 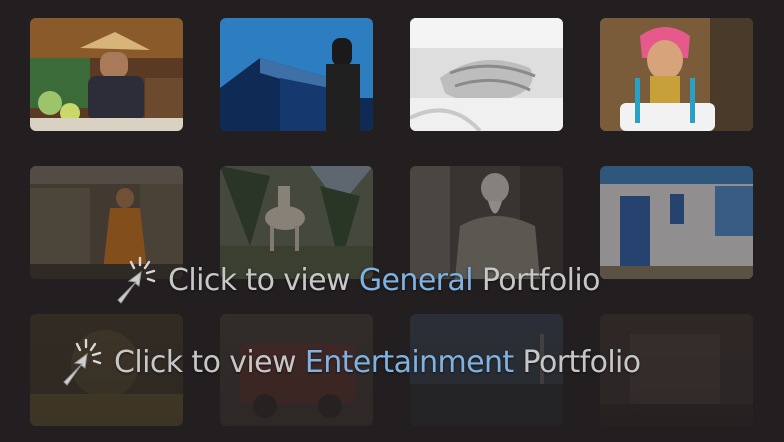 I want to click on link-highlight-text: Entertainment, so click(x=409, y=362).